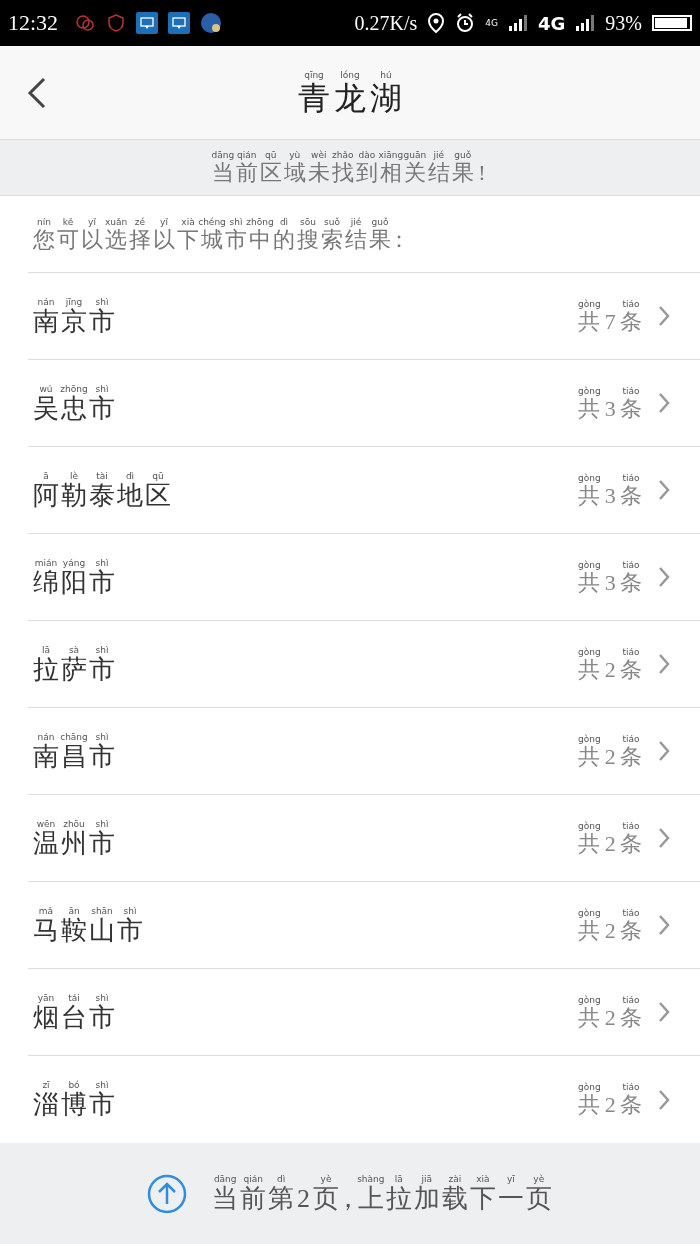  What do you see at coordinates (213, 221) in the screenshot?
I see `pinyin-line: nín kě yǐ xuǎn zé yǐ xià chéng shì zhōng dì sōu suǒ jié guǒ` at bounding box center [213, 221].